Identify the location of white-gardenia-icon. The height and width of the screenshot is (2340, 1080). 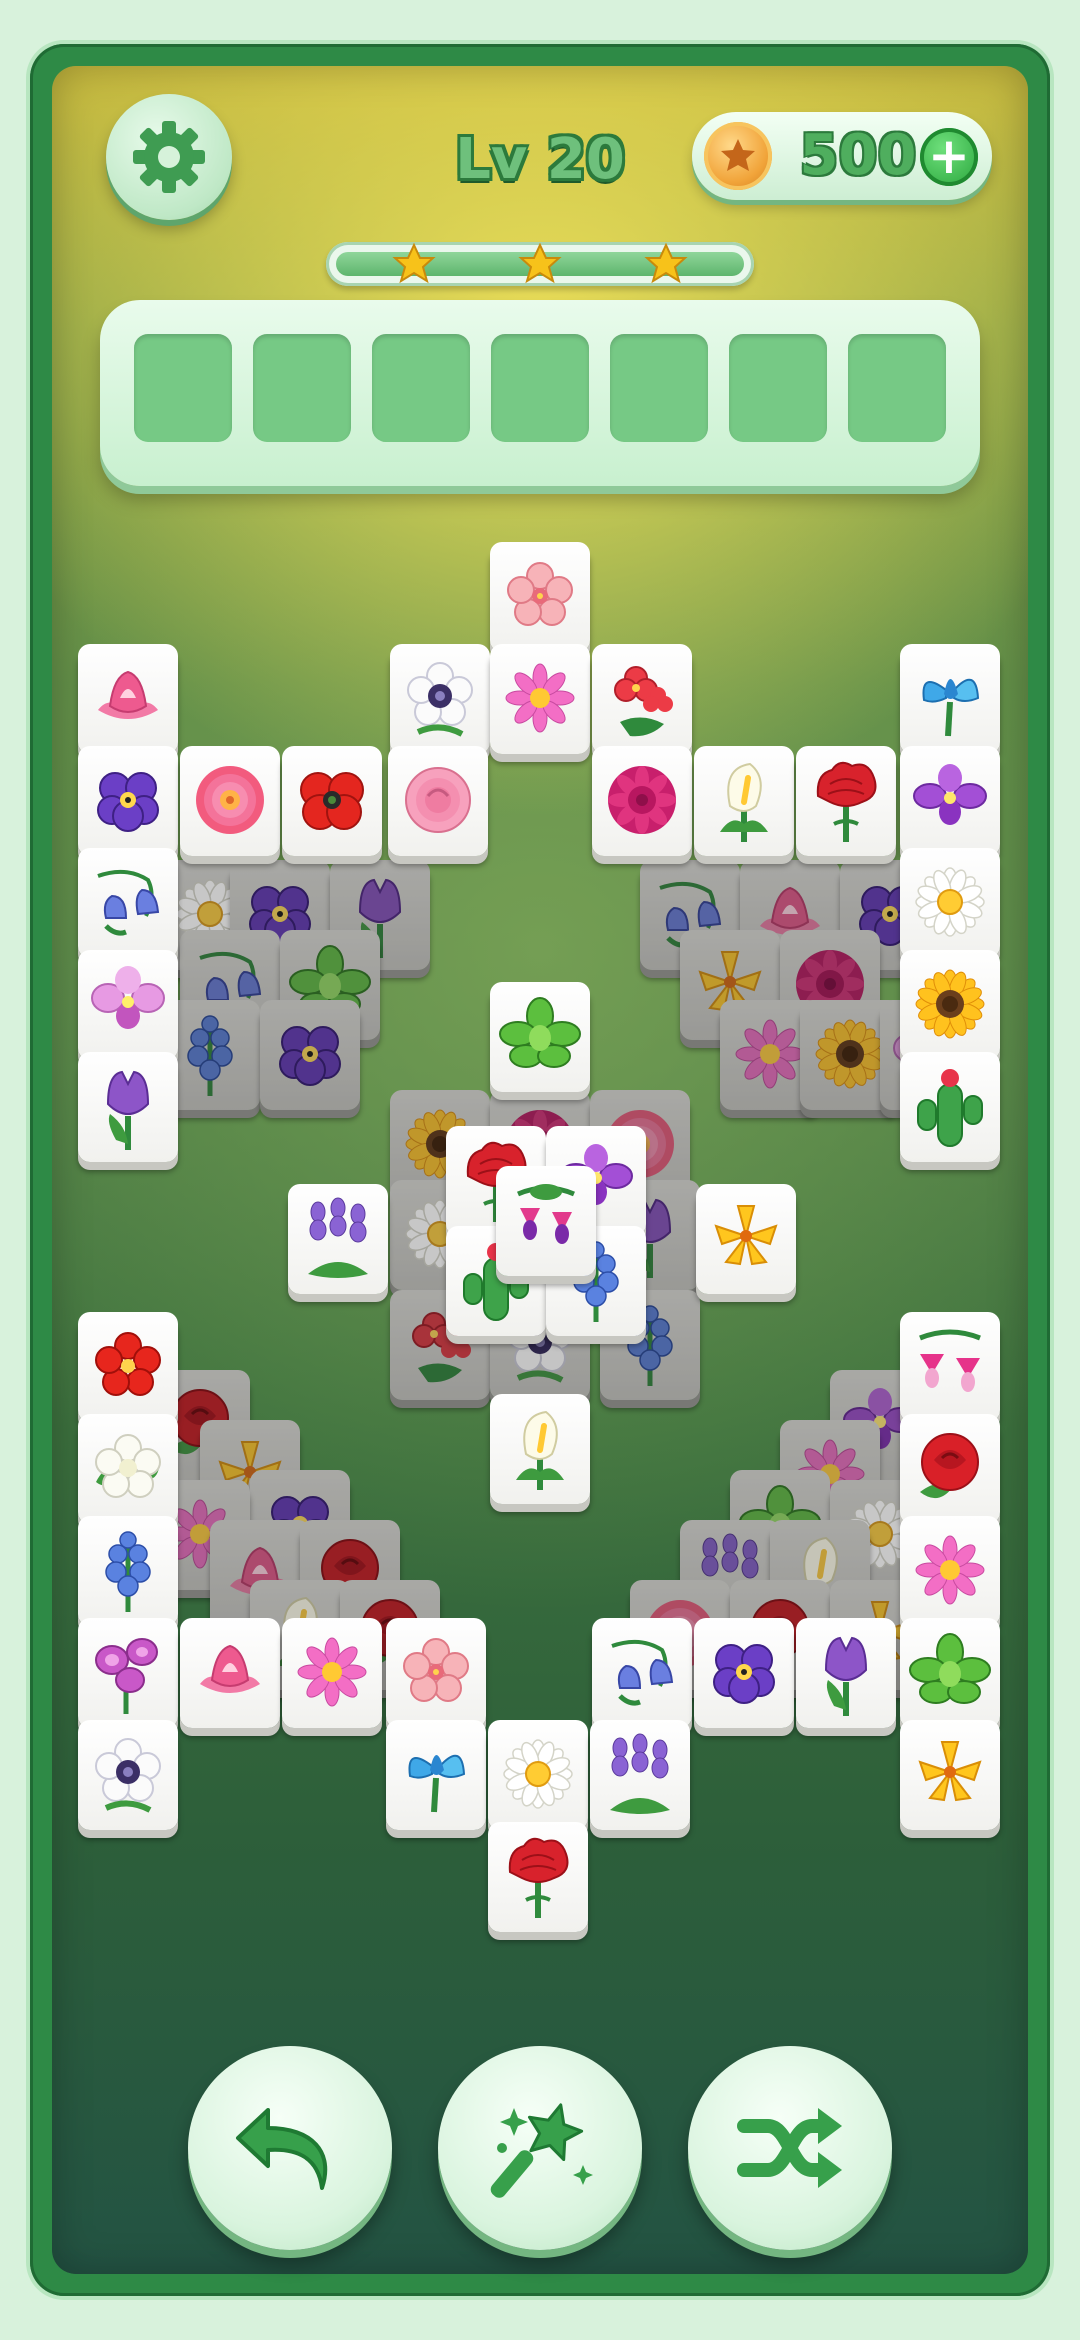
(128, 1466).